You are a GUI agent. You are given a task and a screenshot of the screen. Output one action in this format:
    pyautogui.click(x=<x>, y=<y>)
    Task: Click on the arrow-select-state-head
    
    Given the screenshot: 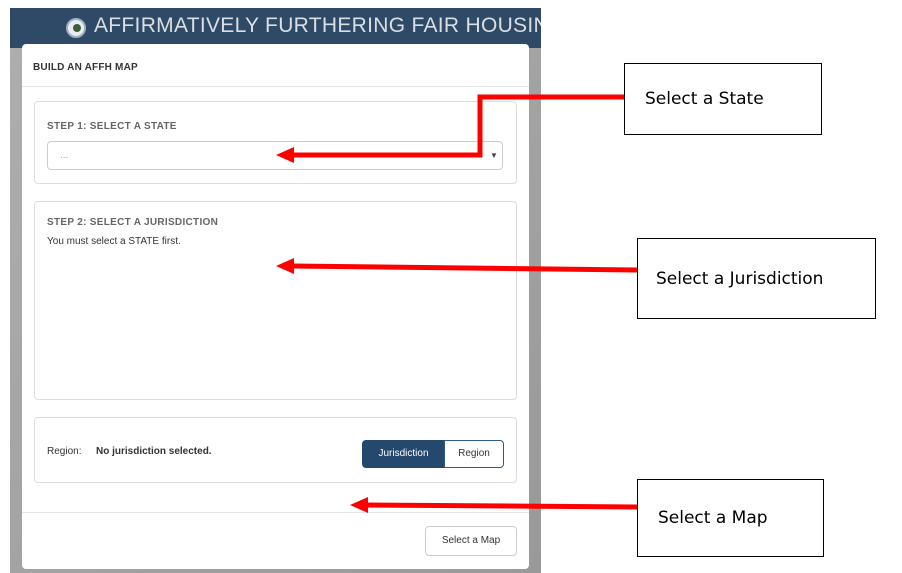 What is the action you would take?
    pyautogui.click(x=285, y=155)
    